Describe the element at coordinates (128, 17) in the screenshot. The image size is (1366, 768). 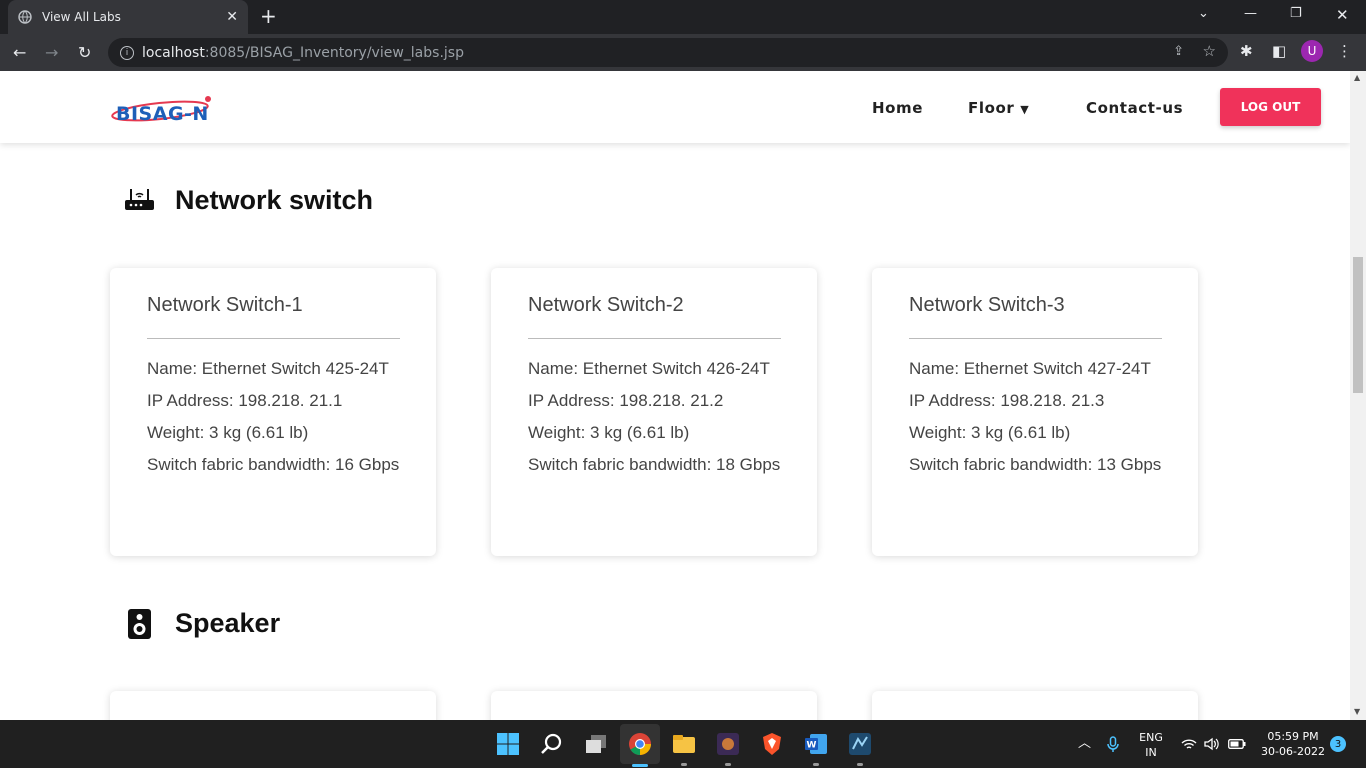
I see `browser-tab: View All Labs ✕` at that location.